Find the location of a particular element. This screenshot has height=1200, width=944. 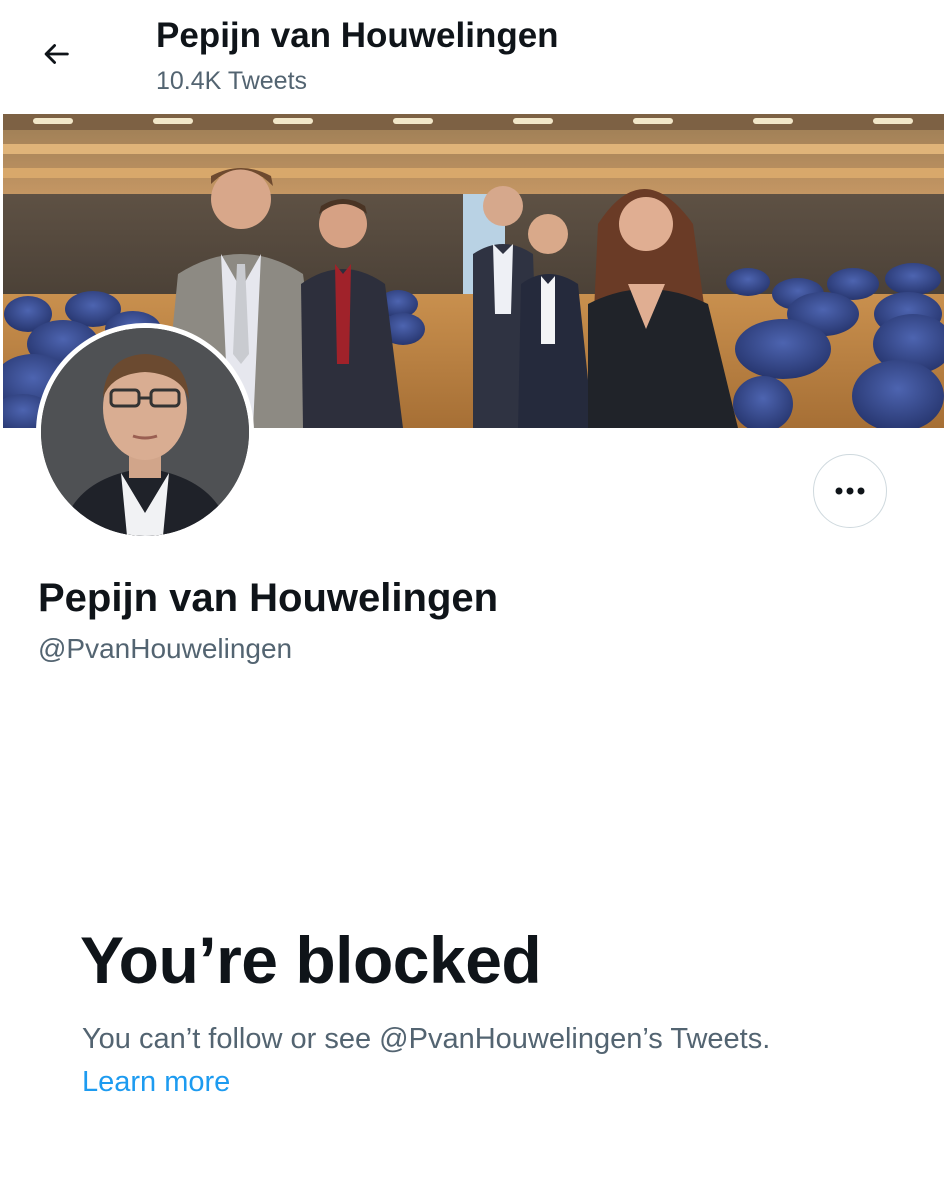

blocked-heading: You’re blocked is located at coordinates (311, 960).